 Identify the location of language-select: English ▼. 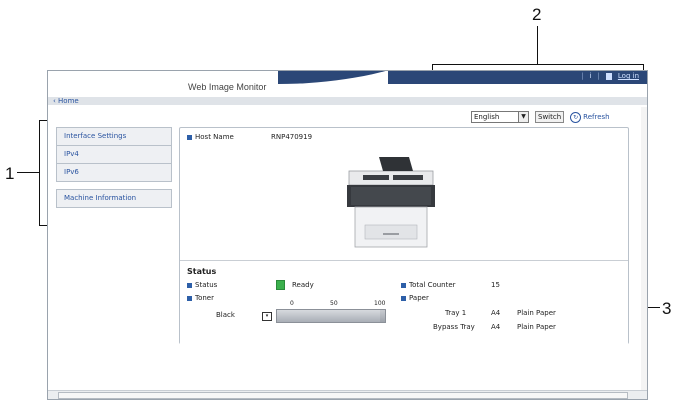
(500, 117).